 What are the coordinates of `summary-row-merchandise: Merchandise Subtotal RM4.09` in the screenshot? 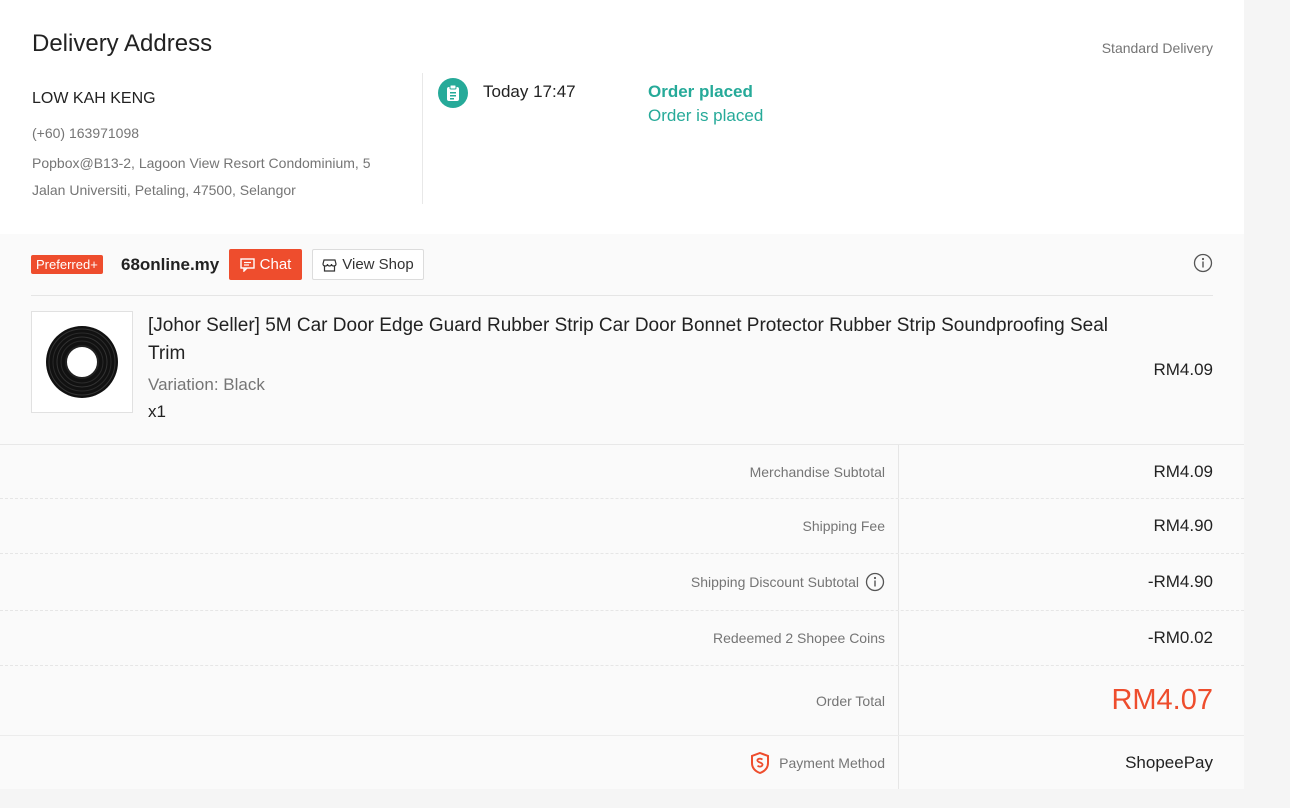 It's located at (622, 472).